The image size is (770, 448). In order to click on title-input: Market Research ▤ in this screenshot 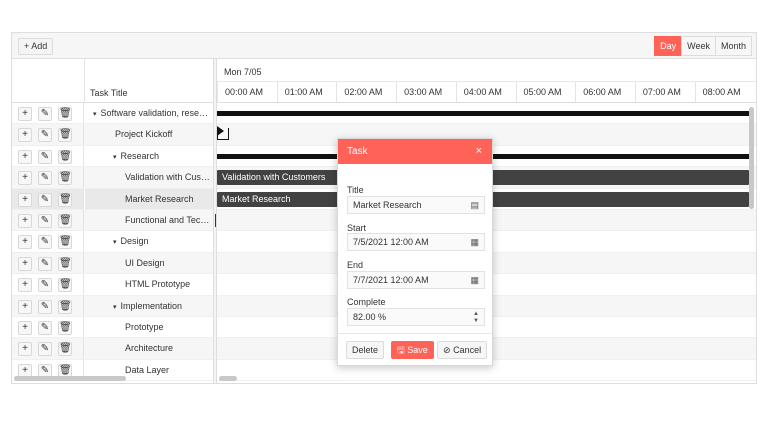, I will do `click(416, 205)`.